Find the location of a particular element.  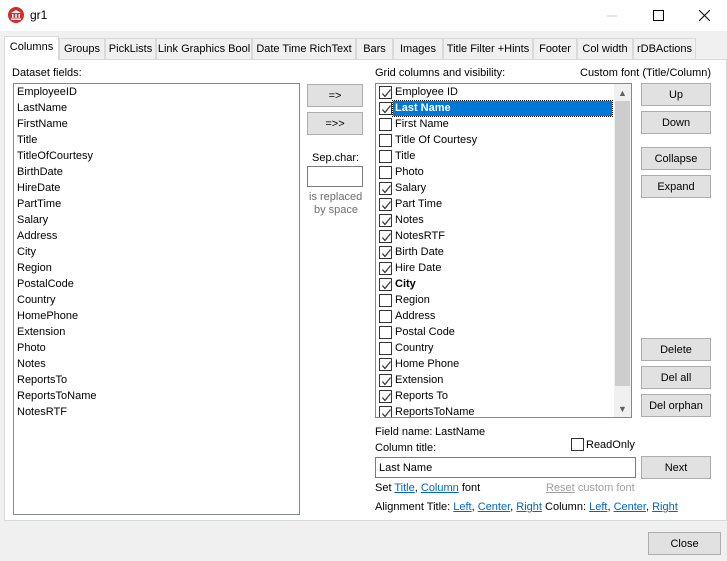

sep-char-input is located at coordinates (335, 176).